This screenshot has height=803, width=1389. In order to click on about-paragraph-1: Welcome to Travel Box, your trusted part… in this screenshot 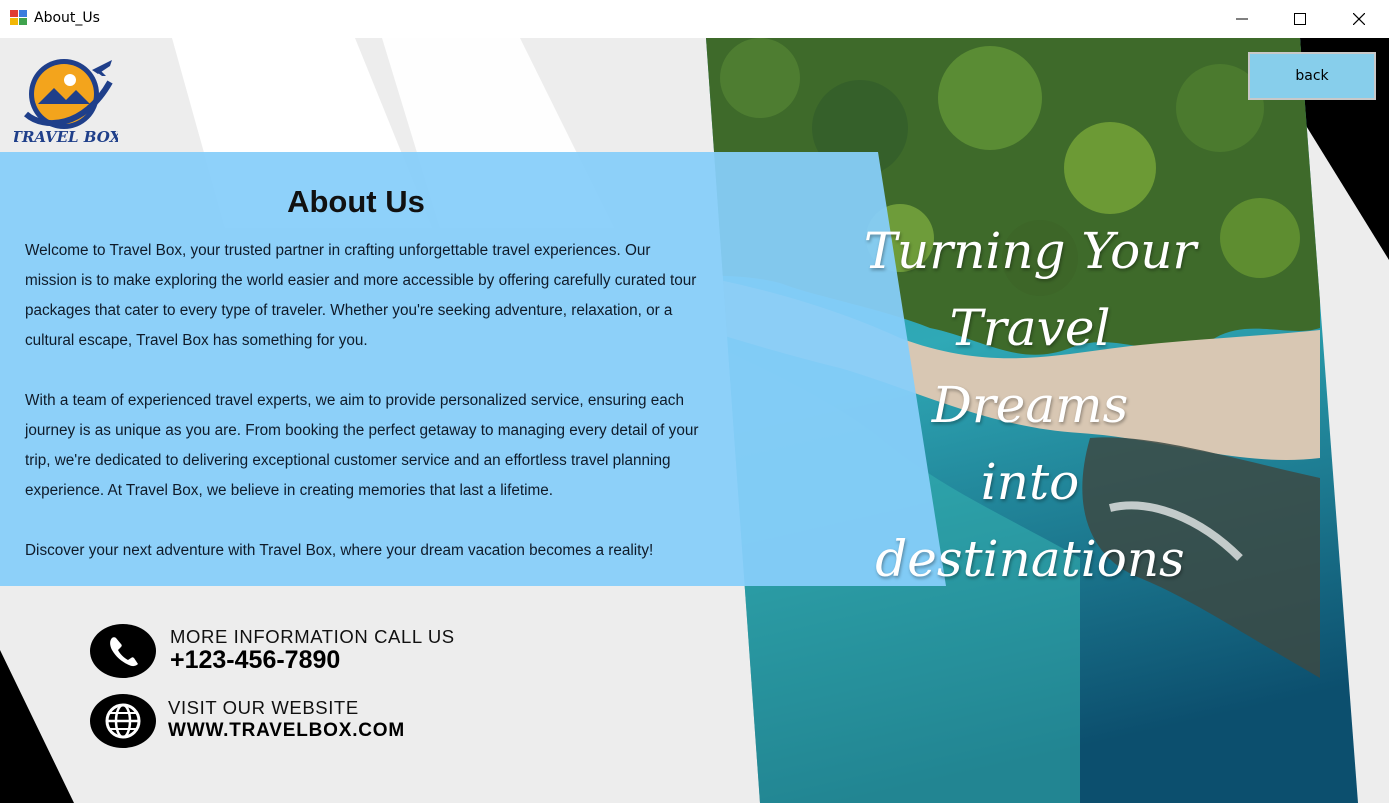, I will do `click(361, 295)`.